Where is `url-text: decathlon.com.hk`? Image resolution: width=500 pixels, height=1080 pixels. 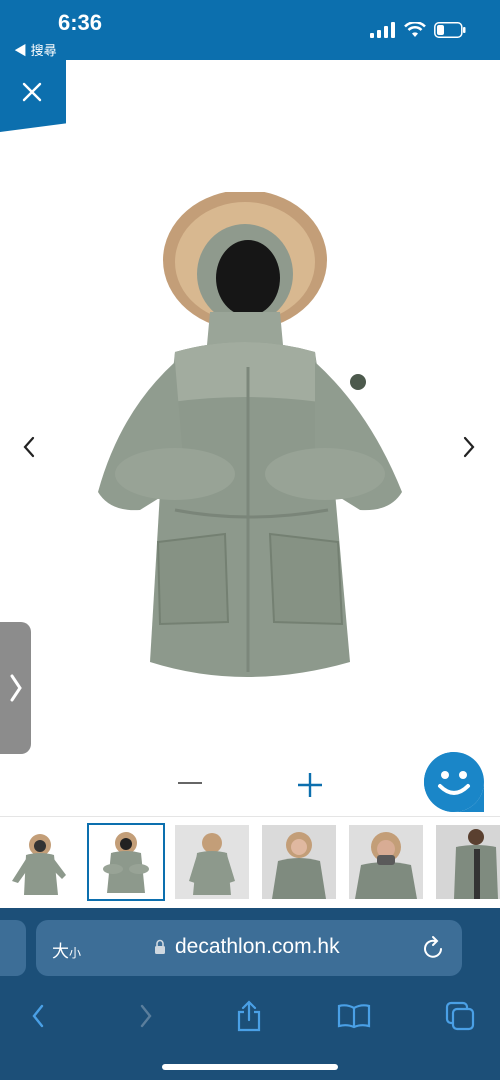 url-text: decathlon.com.hk is located at coordinates (257, 947).